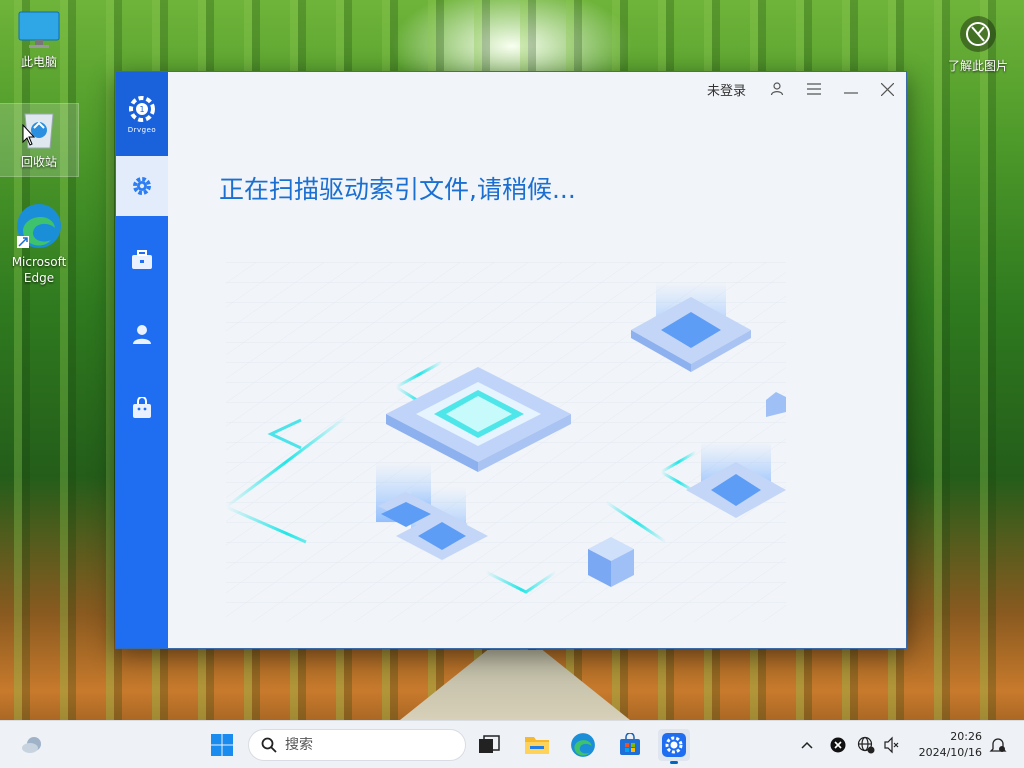 This screenshot has width=1024, height=768. I want to click on tray-app-button, so click(838, 745).